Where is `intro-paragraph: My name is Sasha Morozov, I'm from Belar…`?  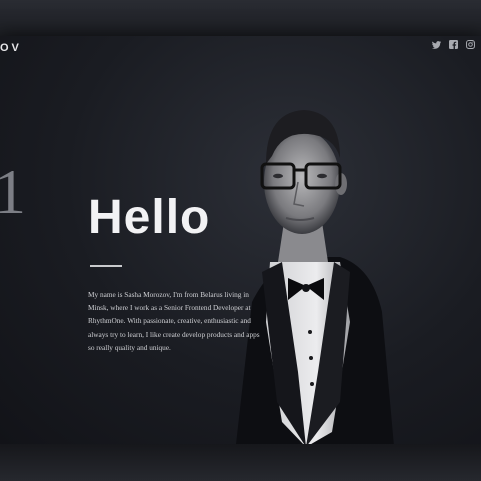
intro-paragraph: My name is Sasha Morozov, I'm from Belar… is located at coordinates (174, 321).